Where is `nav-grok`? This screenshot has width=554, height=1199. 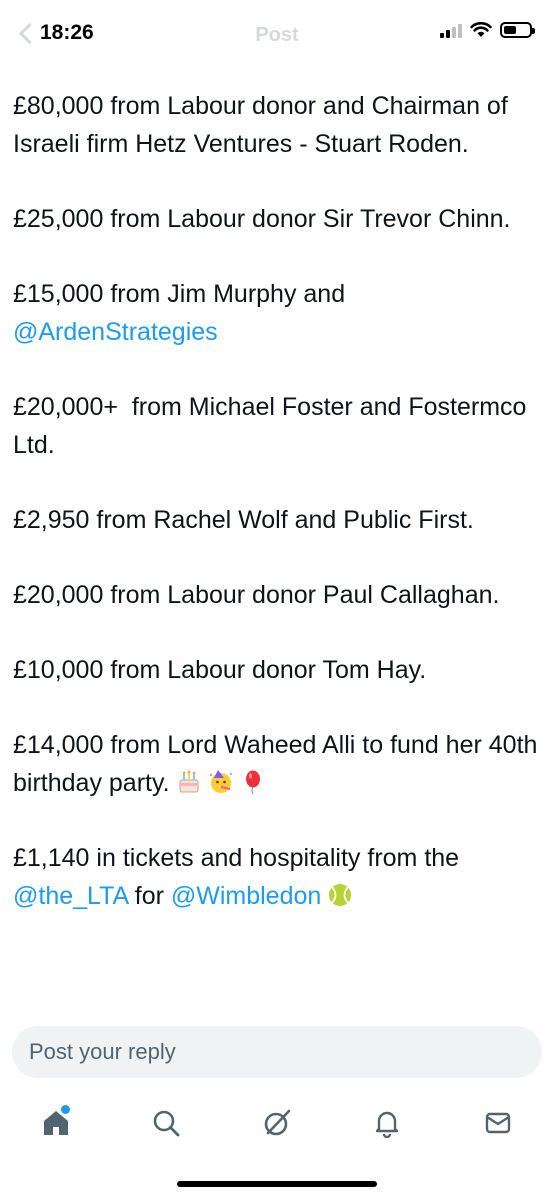
nav-grok is located at coordinates (277, 1123).